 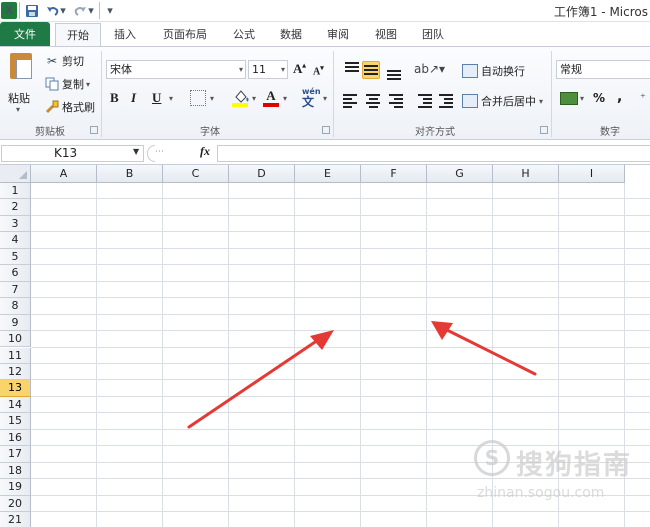 I want to click on row-header-2: 2, so click(x=15, y=207).